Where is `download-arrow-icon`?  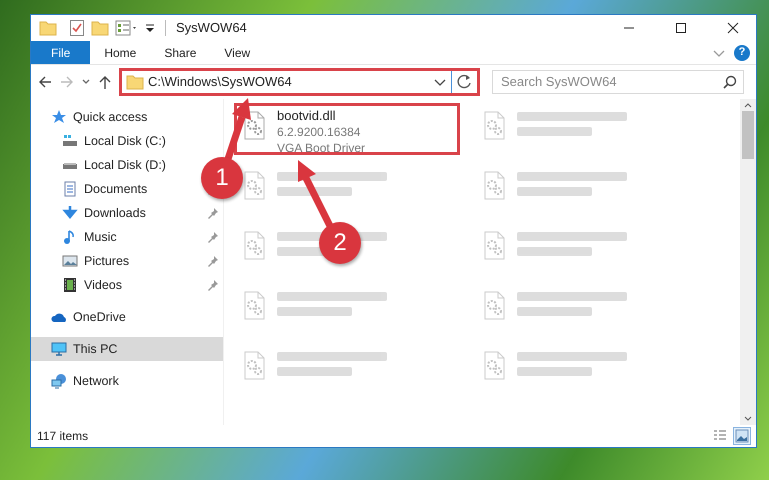 download-arrow-icon is located at coordinates (70, 213).